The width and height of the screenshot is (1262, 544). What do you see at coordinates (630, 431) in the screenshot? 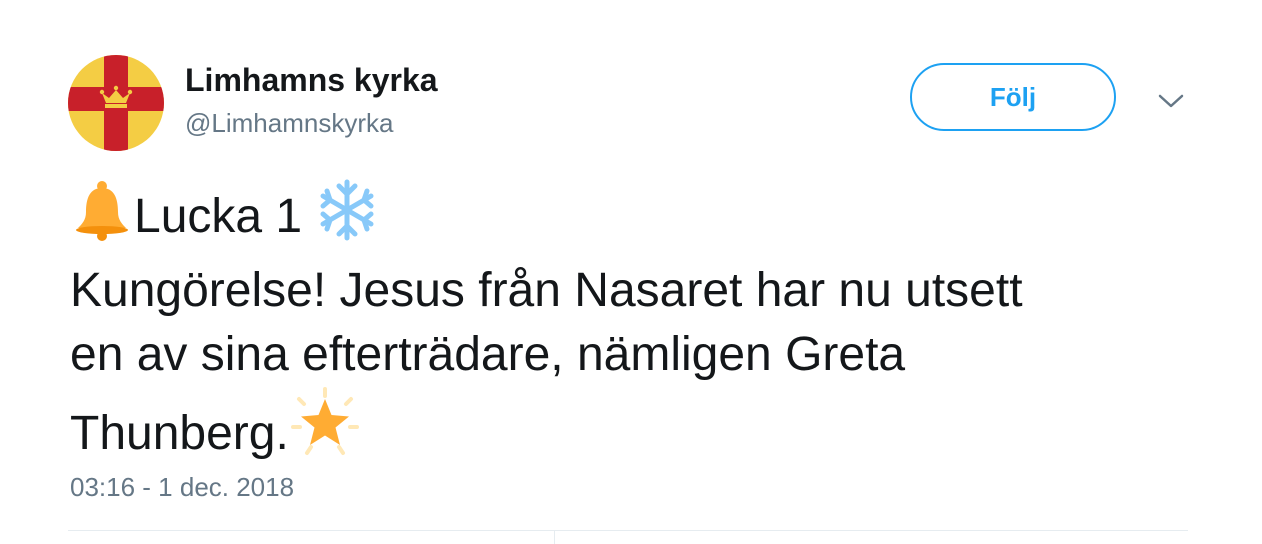
I see `tweet-line: Thunberg.` at bounding box center [630, 431].